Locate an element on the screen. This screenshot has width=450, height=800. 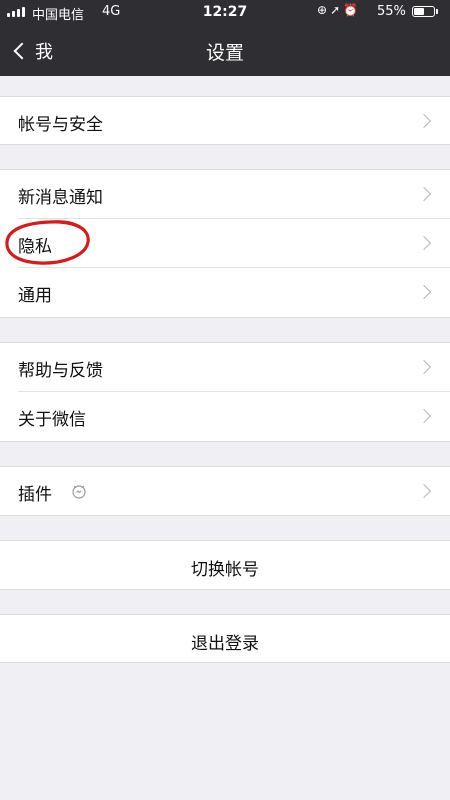
page-title: 设置 is located at coordinates (224, 53).